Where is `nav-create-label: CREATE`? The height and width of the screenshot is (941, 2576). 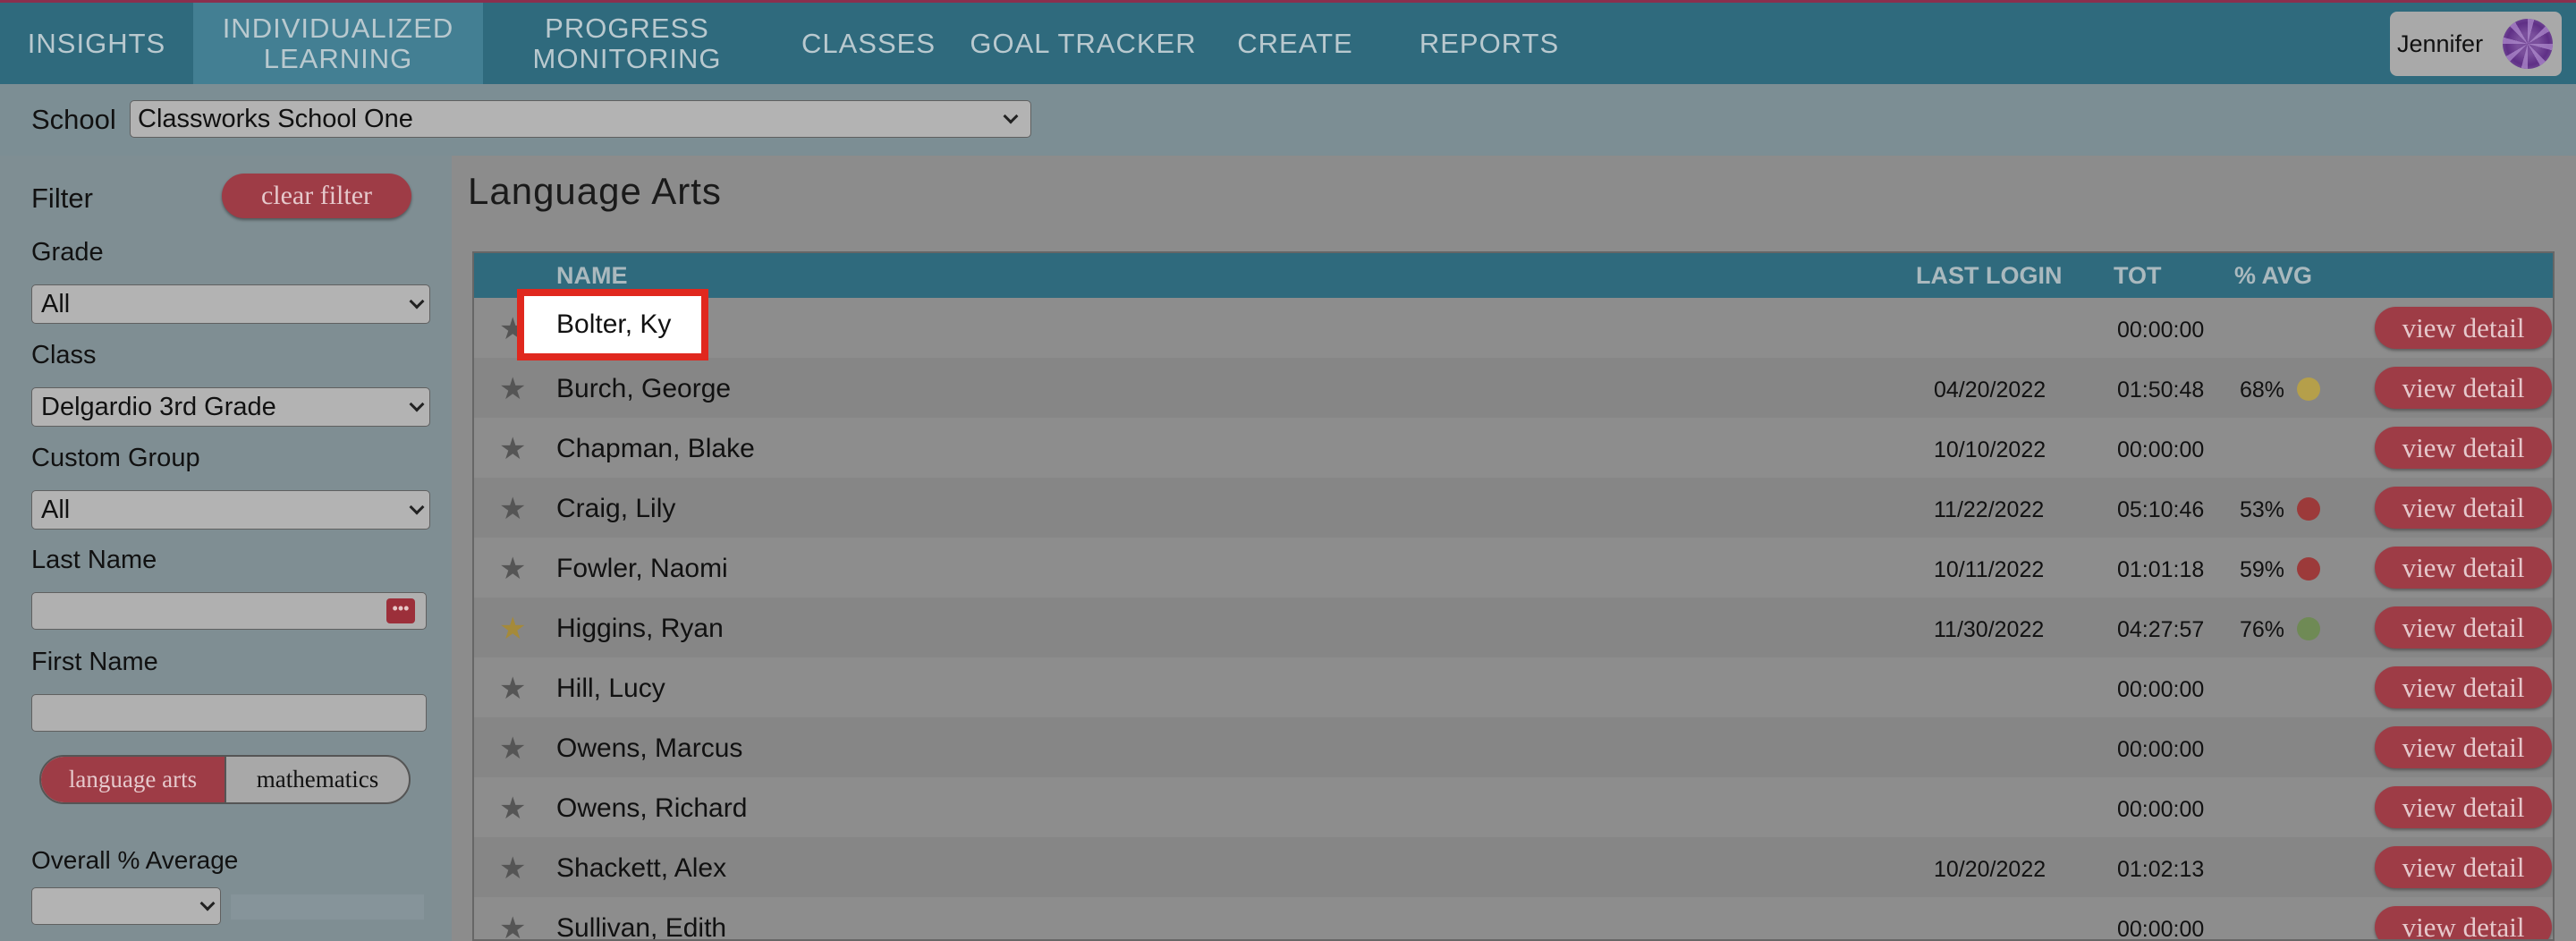
nav-create-label: CREATE is located at coordinates (1295, 43).